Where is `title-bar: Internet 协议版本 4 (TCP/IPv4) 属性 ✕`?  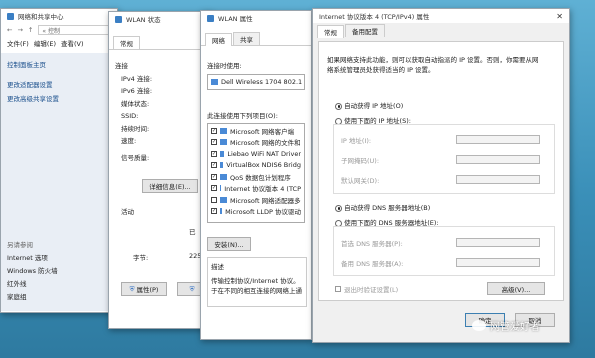 title-bar: Internet 协议版本 4 (TCP/IPv4) 属性 ✕ is located at coordinates (441, 16).